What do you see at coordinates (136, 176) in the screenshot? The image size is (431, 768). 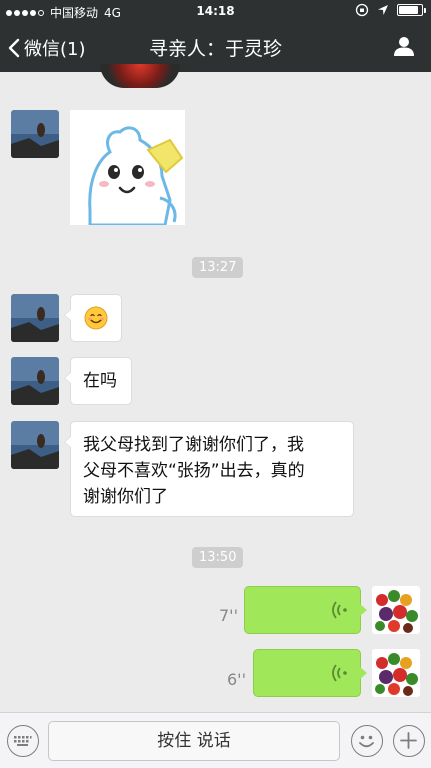 I see `cartoon-sticker-icon` at bounding box center [136, 176].